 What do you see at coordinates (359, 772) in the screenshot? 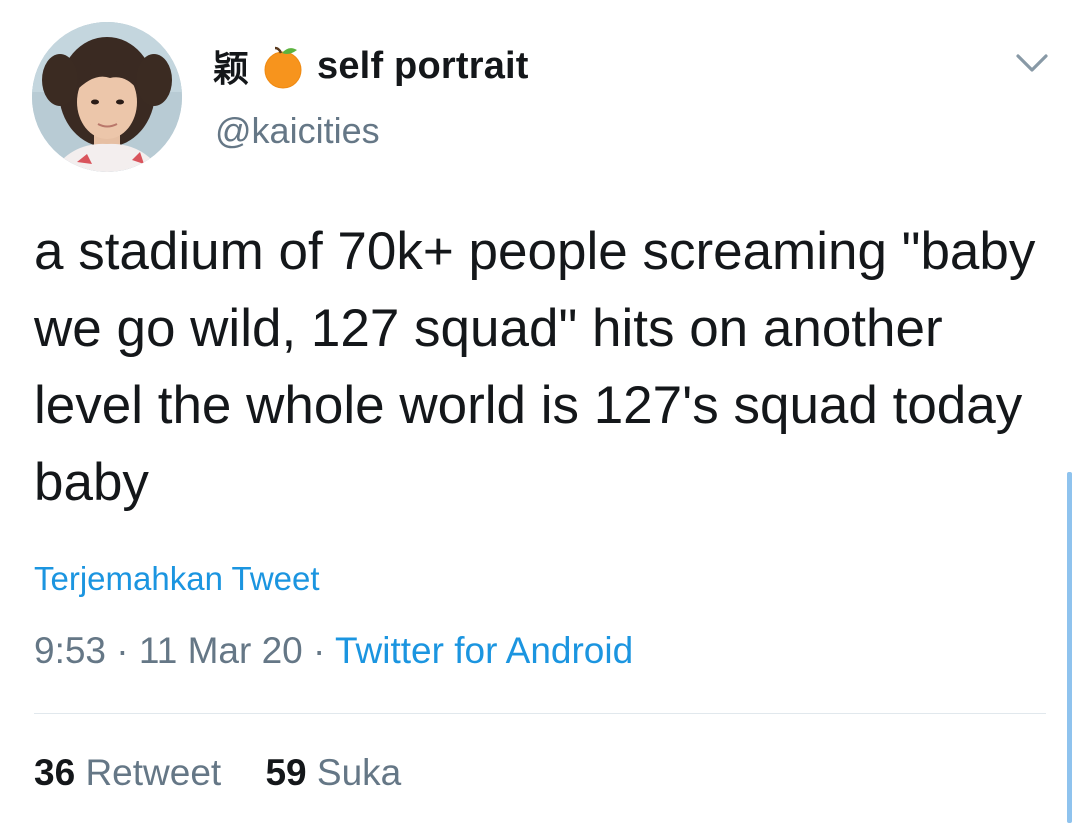
I see `likes-label: Suka` at bounding box center [359, 772].